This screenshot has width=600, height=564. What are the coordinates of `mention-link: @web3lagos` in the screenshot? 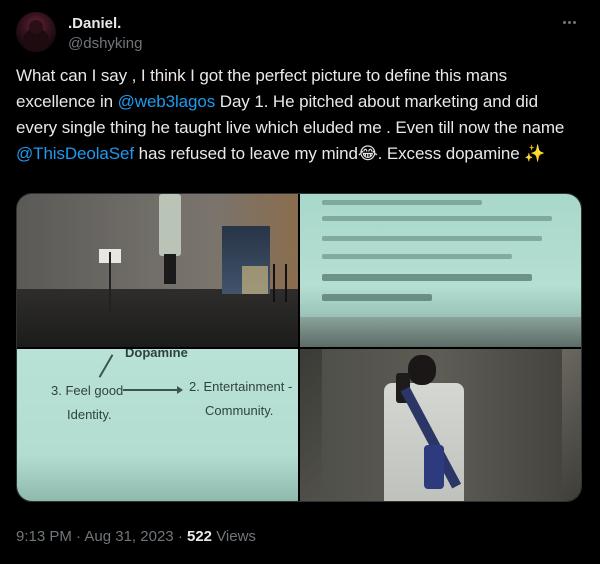 It's located at (167, 101).